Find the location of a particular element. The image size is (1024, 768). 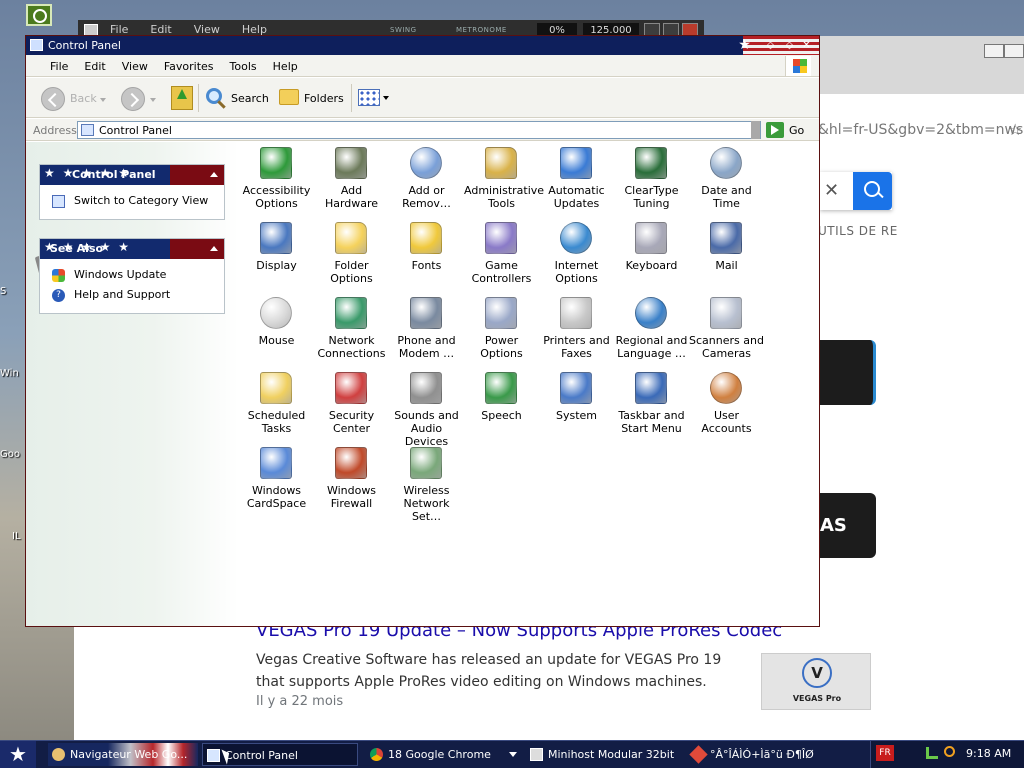

bookmark-star-icon: ☆ is located at coordinates (1015, 129).